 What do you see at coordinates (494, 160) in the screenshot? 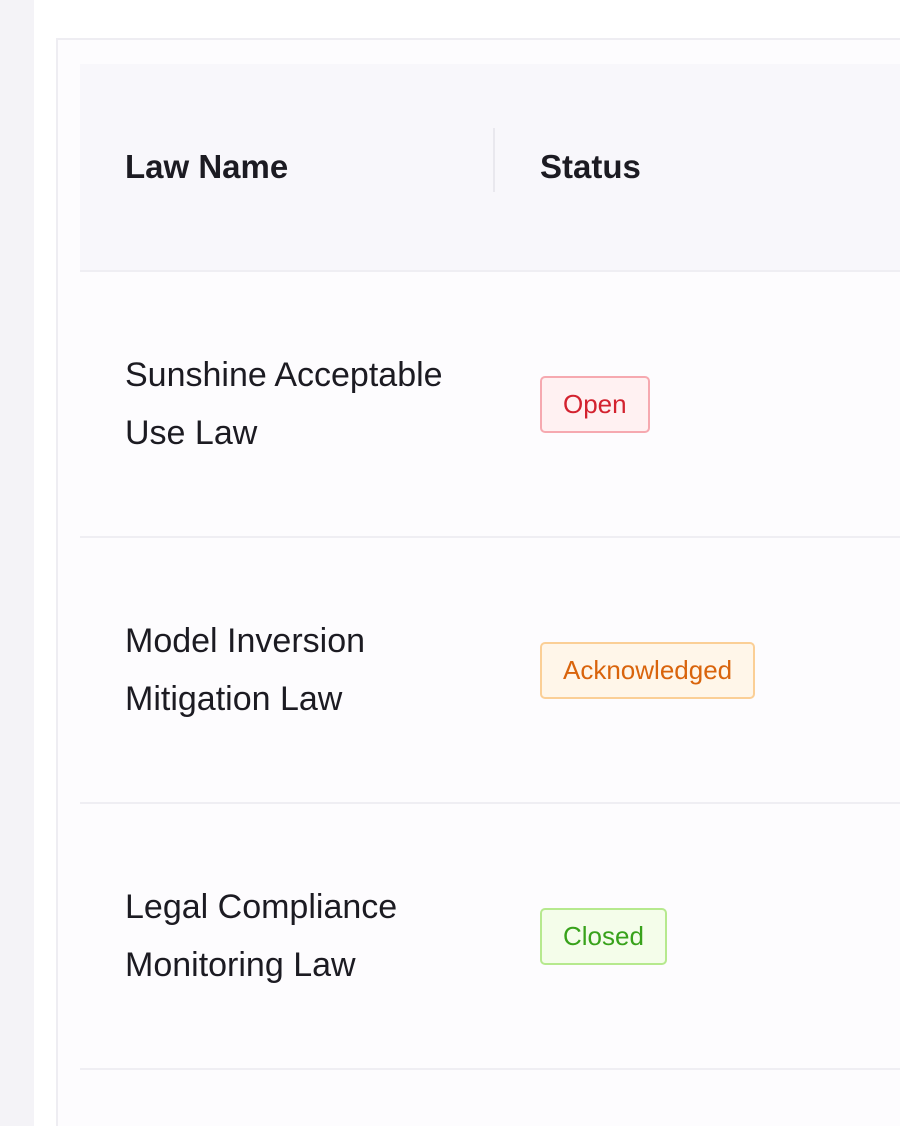
I see `column-divider` at bounding box center [494, 160].